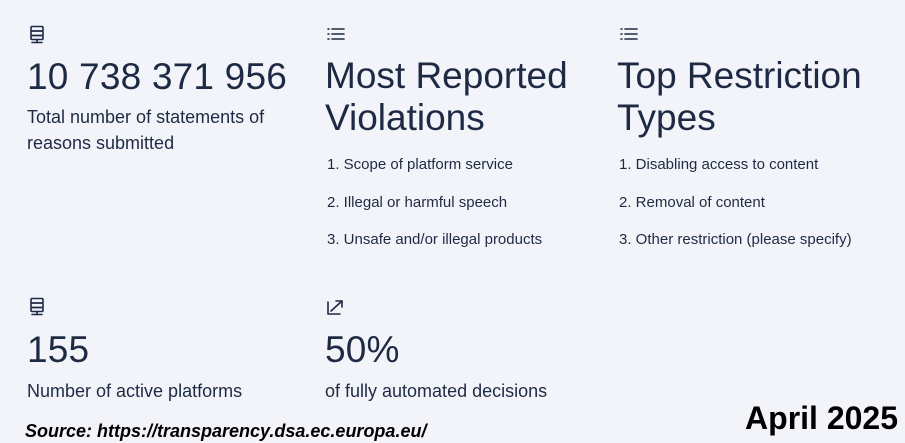  Describe the element at coordinates (420, 164) in the screenshot. I see `list-item: 1. Scope of platform service` at that location.